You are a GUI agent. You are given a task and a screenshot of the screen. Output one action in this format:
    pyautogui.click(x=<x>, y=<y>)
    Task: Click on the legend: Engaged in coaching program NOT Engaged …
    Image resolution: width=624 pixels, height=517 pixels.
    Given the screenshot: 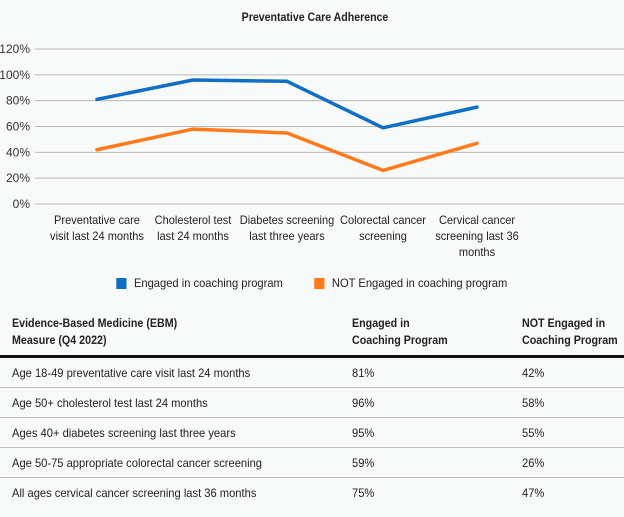 What is the action you would take?
    pyautogui.click(x=312, y=283)
    